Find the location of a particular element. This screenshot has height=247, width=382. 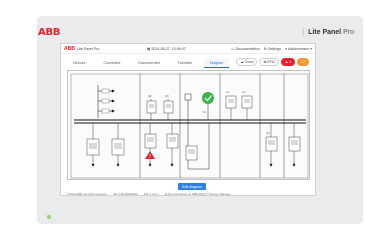

cloud-label: Cloud is located at coordinates (249, 62).